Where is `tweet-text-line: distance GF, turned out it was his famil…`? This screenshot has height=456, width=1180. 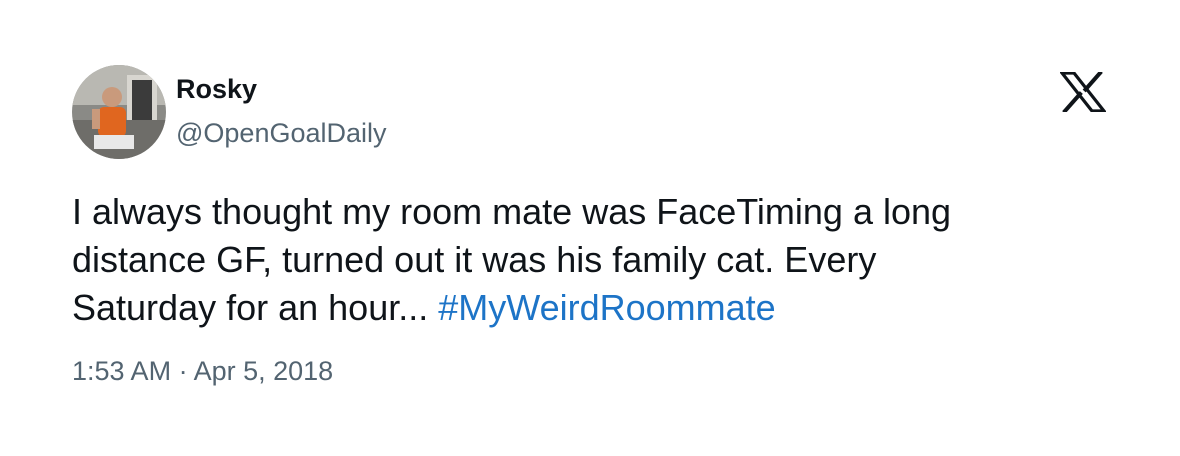
tweet-text-line: distance GF, turned out it was his famil… is located at coordinates (474, 259).